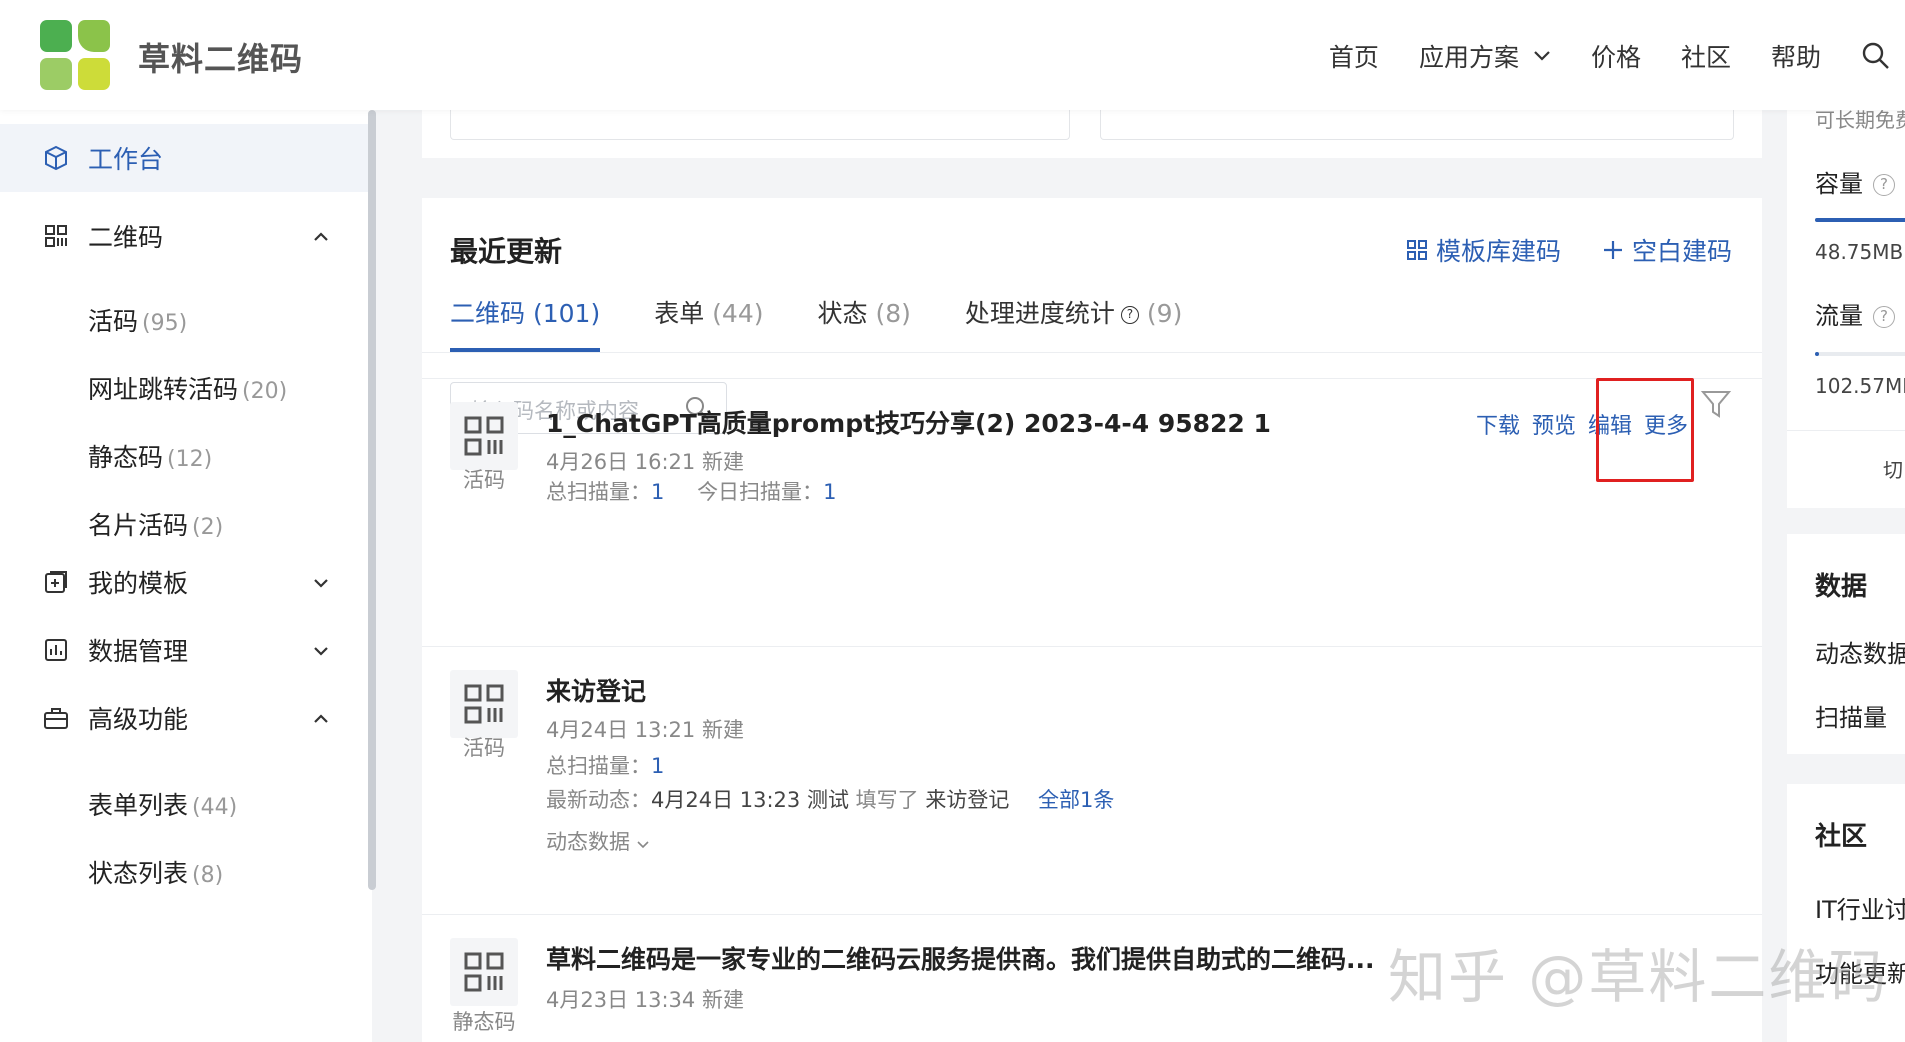  I want to click on scan-stats: 总扫描量：1, so click(605, 765).